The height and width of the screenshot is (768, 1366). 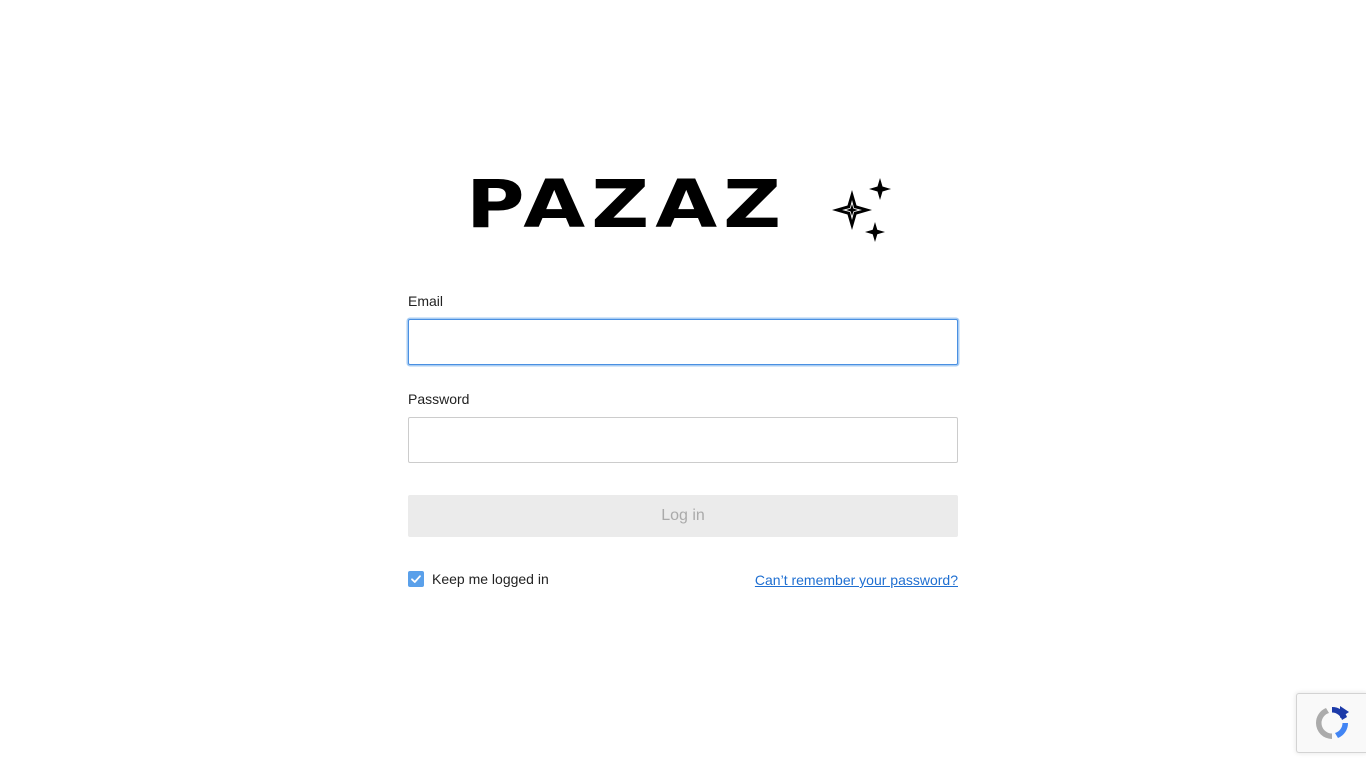 I want to click on keep-logged-in-checkbox, so click(x=416, y=579).